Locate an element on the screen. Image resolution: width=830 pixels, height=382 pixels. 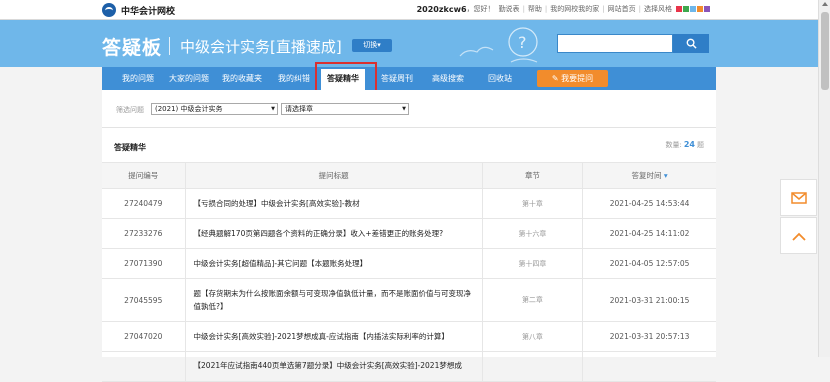
my-home-link: 我的网校我的家 is located at coordinates (574, 9).